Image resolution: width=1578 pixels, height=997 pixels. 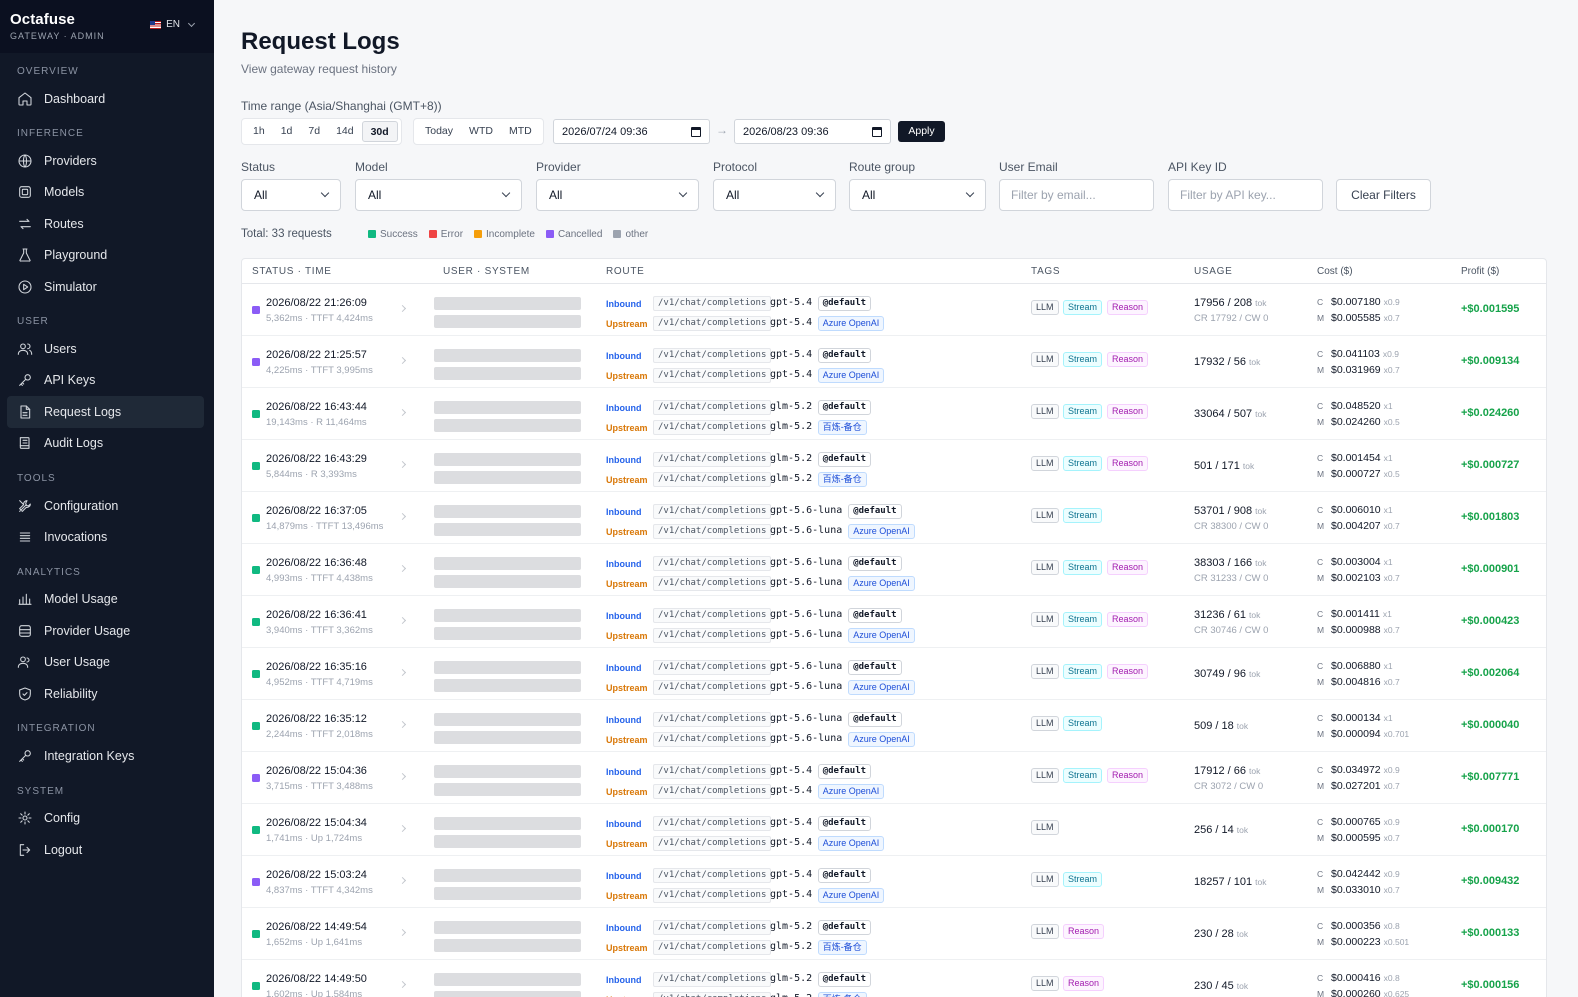 What do you see at coordinates (1383, 195) in the screenshot?
I see `clear-filters-button: Clear Filters` at bounding box center [1383, 195].